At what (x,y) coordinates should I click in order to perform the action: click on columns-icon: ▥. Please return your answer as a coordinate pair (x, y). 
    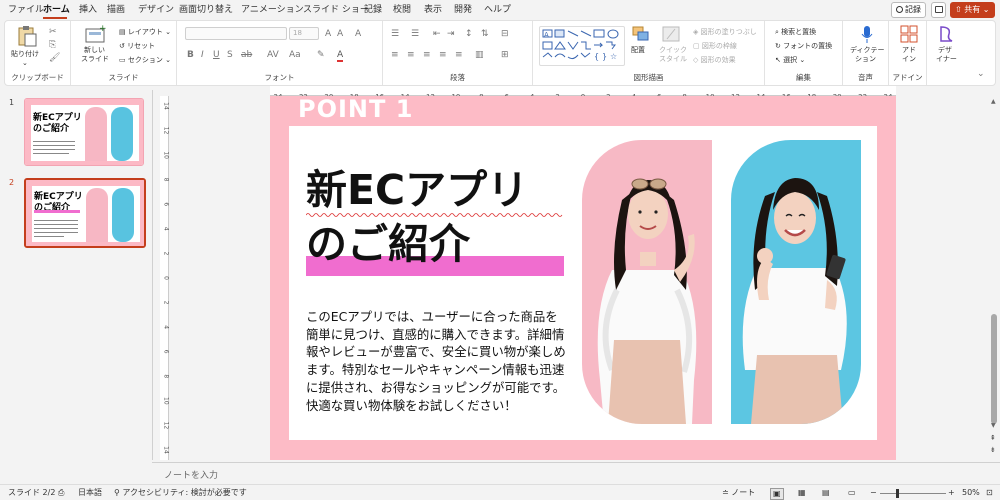
    Looking at the image, I should click on (479, 55).